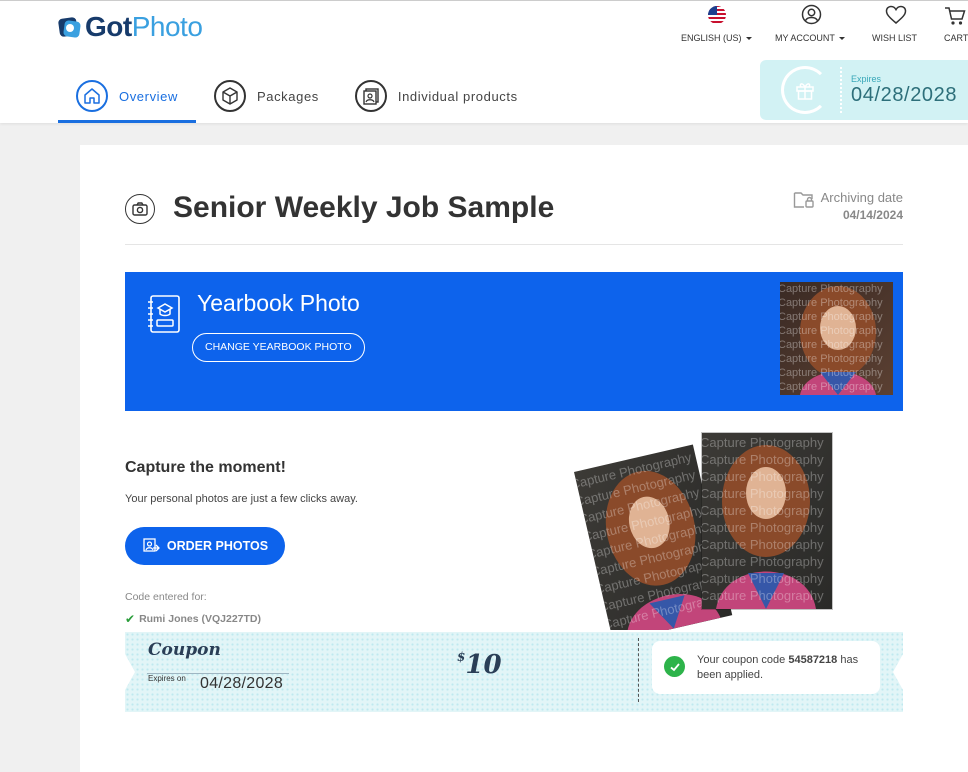 This screenshot has height=772, width=968. Describe the element at coordinates (148, 96) in the screenshot. I see `tab-label: Overview` at that location.